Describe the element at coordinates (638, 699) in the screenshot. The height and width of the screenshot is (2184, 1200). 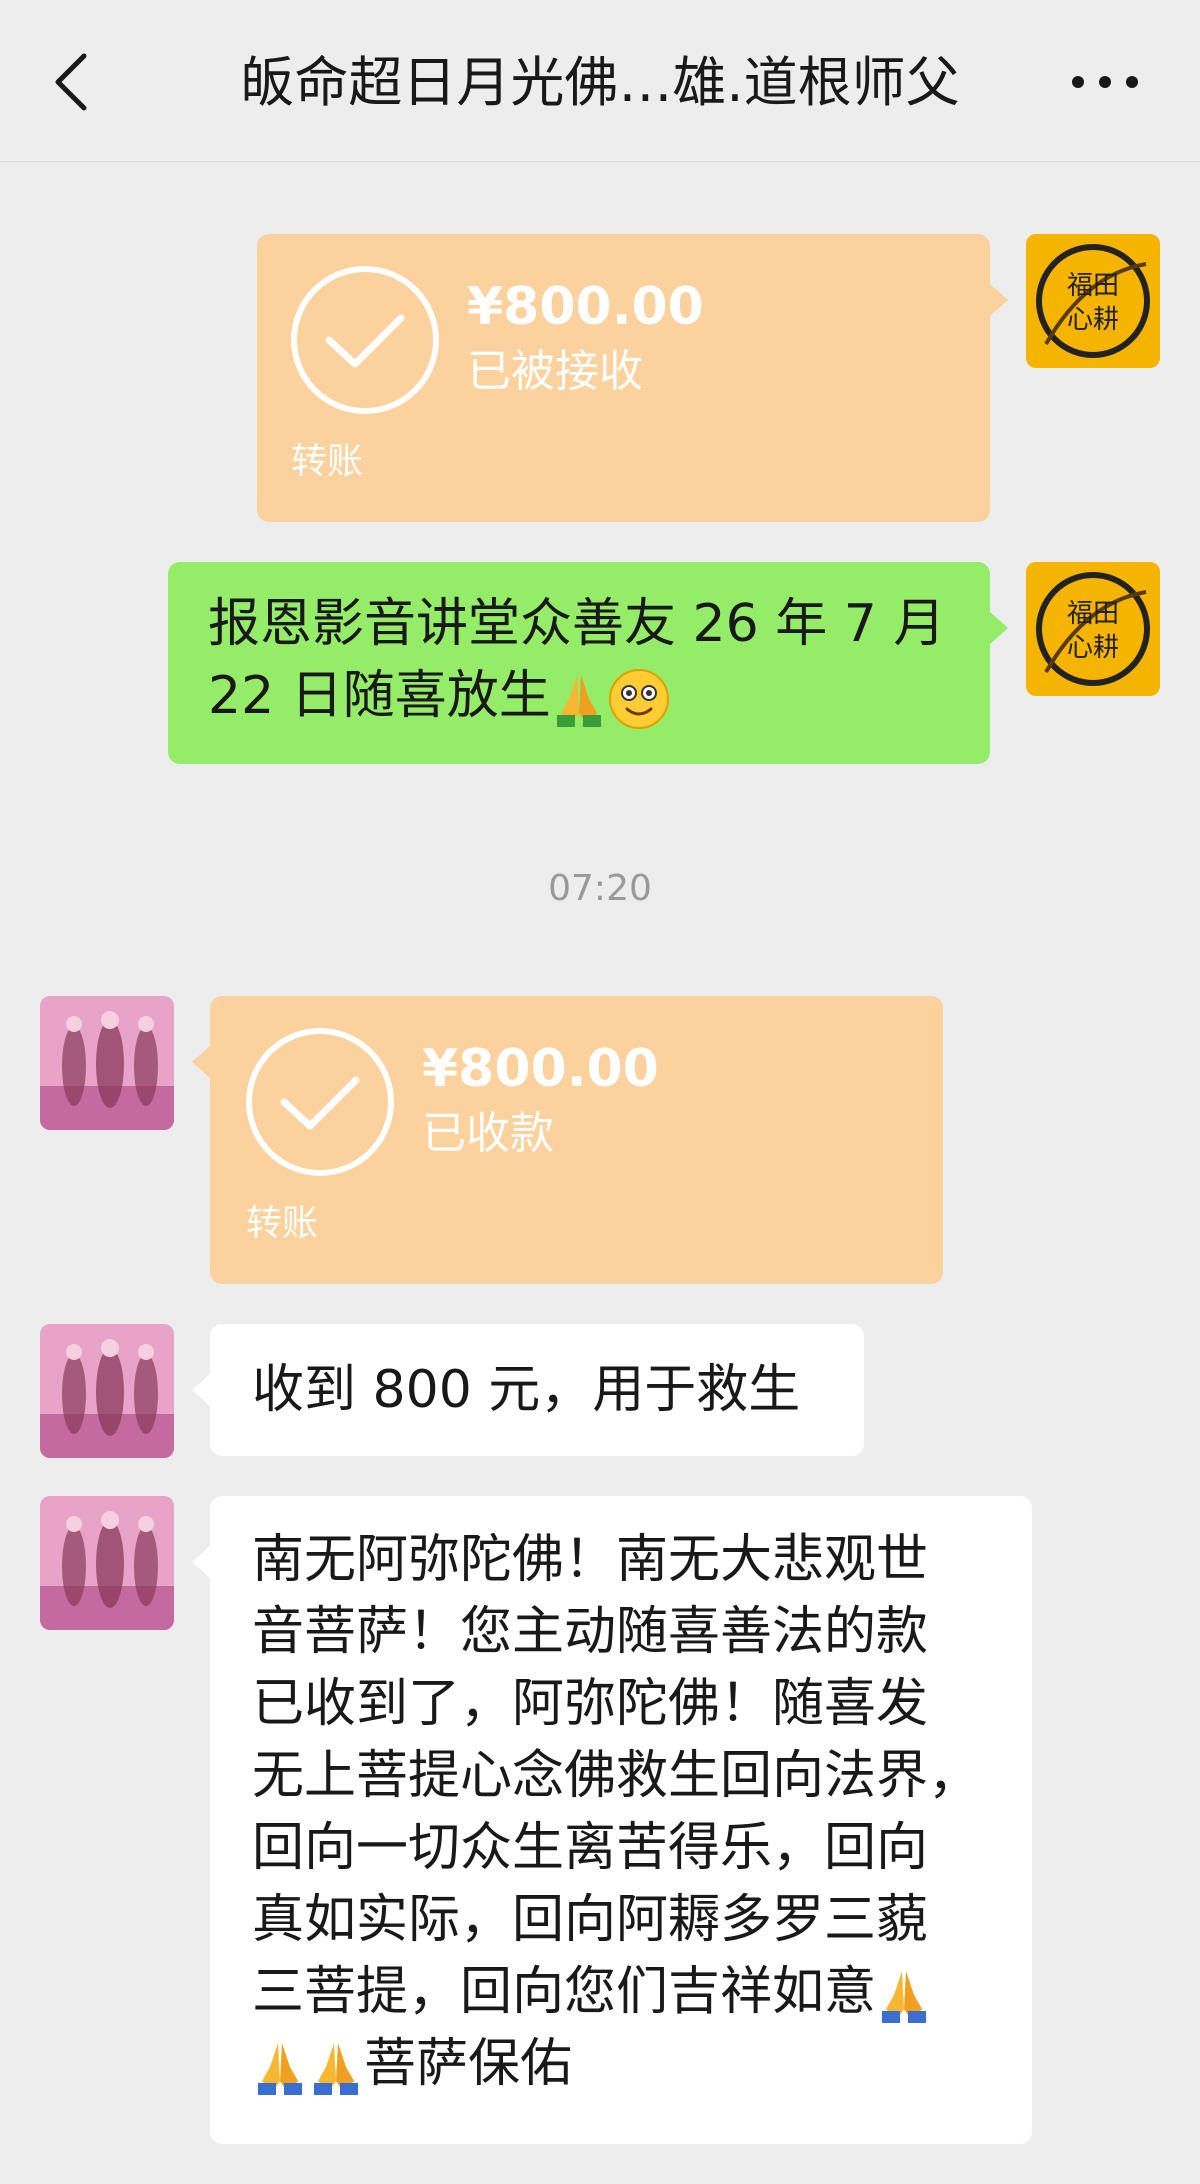
I see `smiling-face-icon` at that location.